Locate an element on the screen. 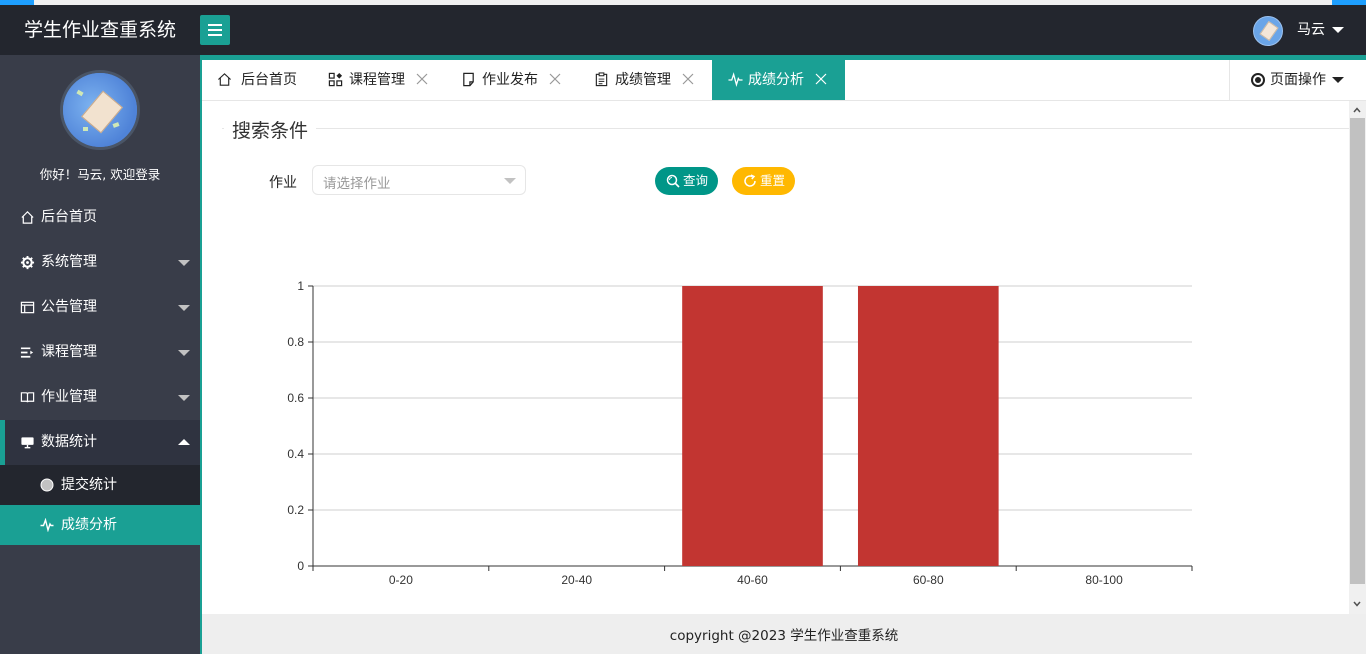  target-icon is located at coordinates (1258, 80).